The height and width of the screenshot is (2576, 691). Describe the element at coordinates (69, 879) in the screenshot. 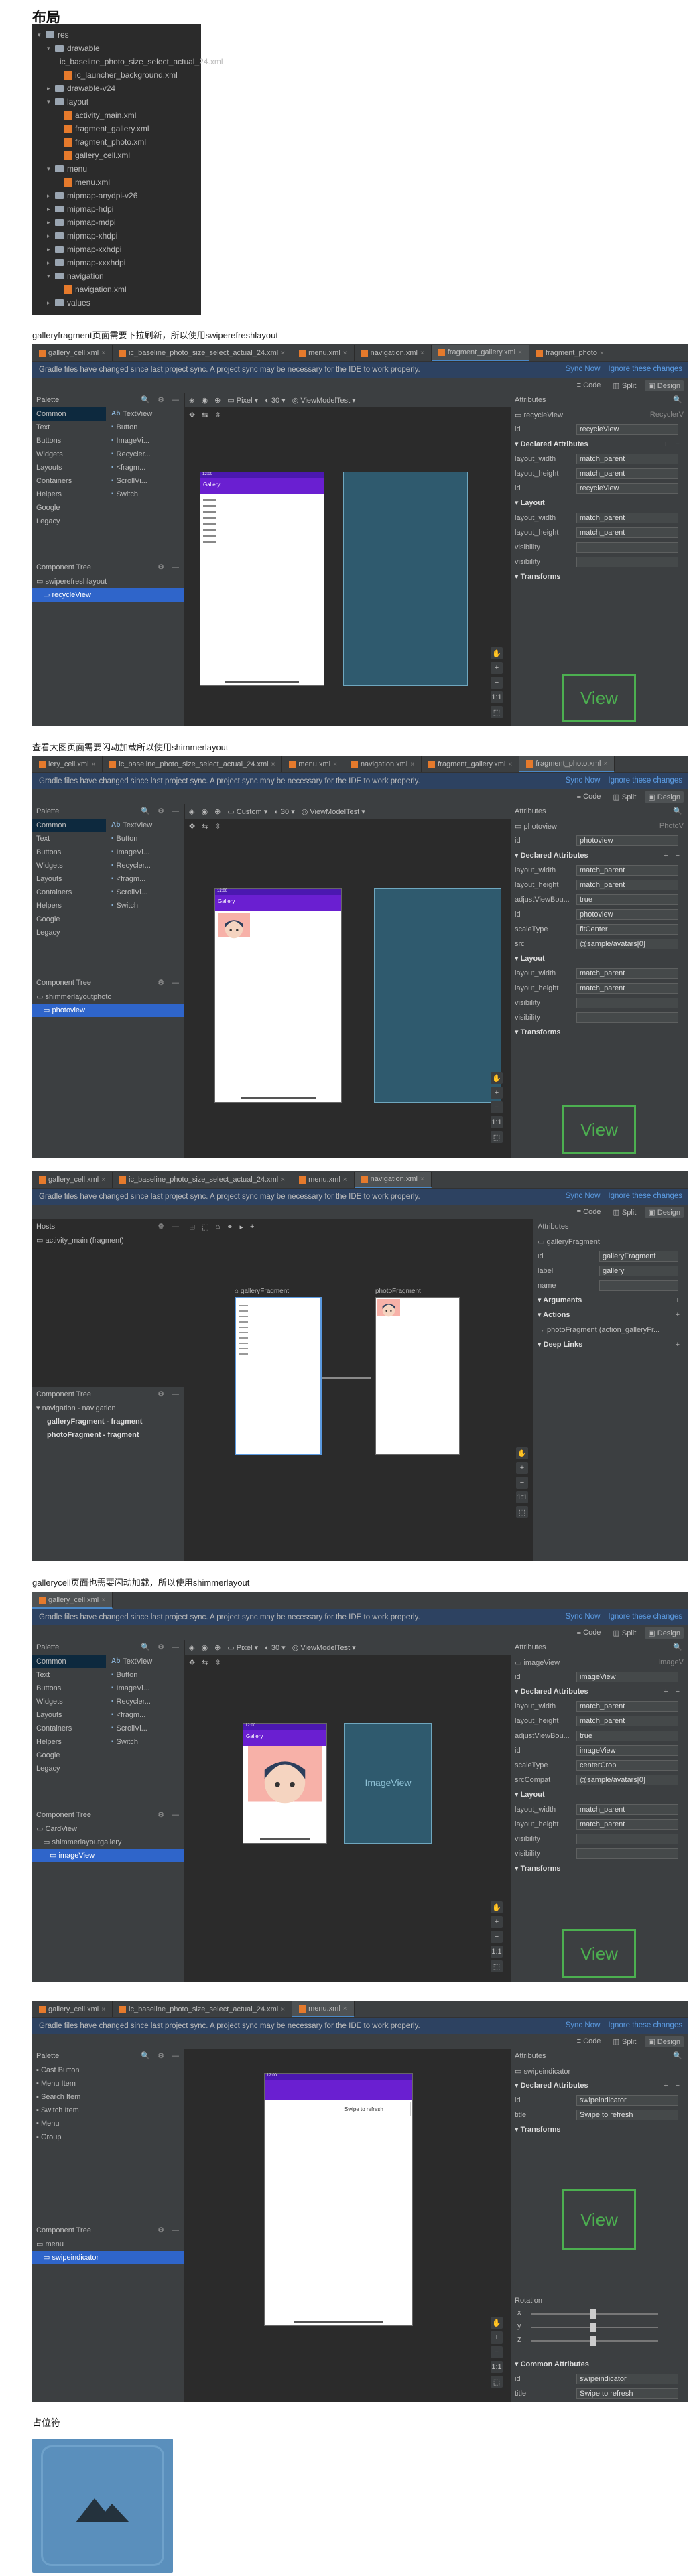

I see `palette-category: Layouts` at that location.